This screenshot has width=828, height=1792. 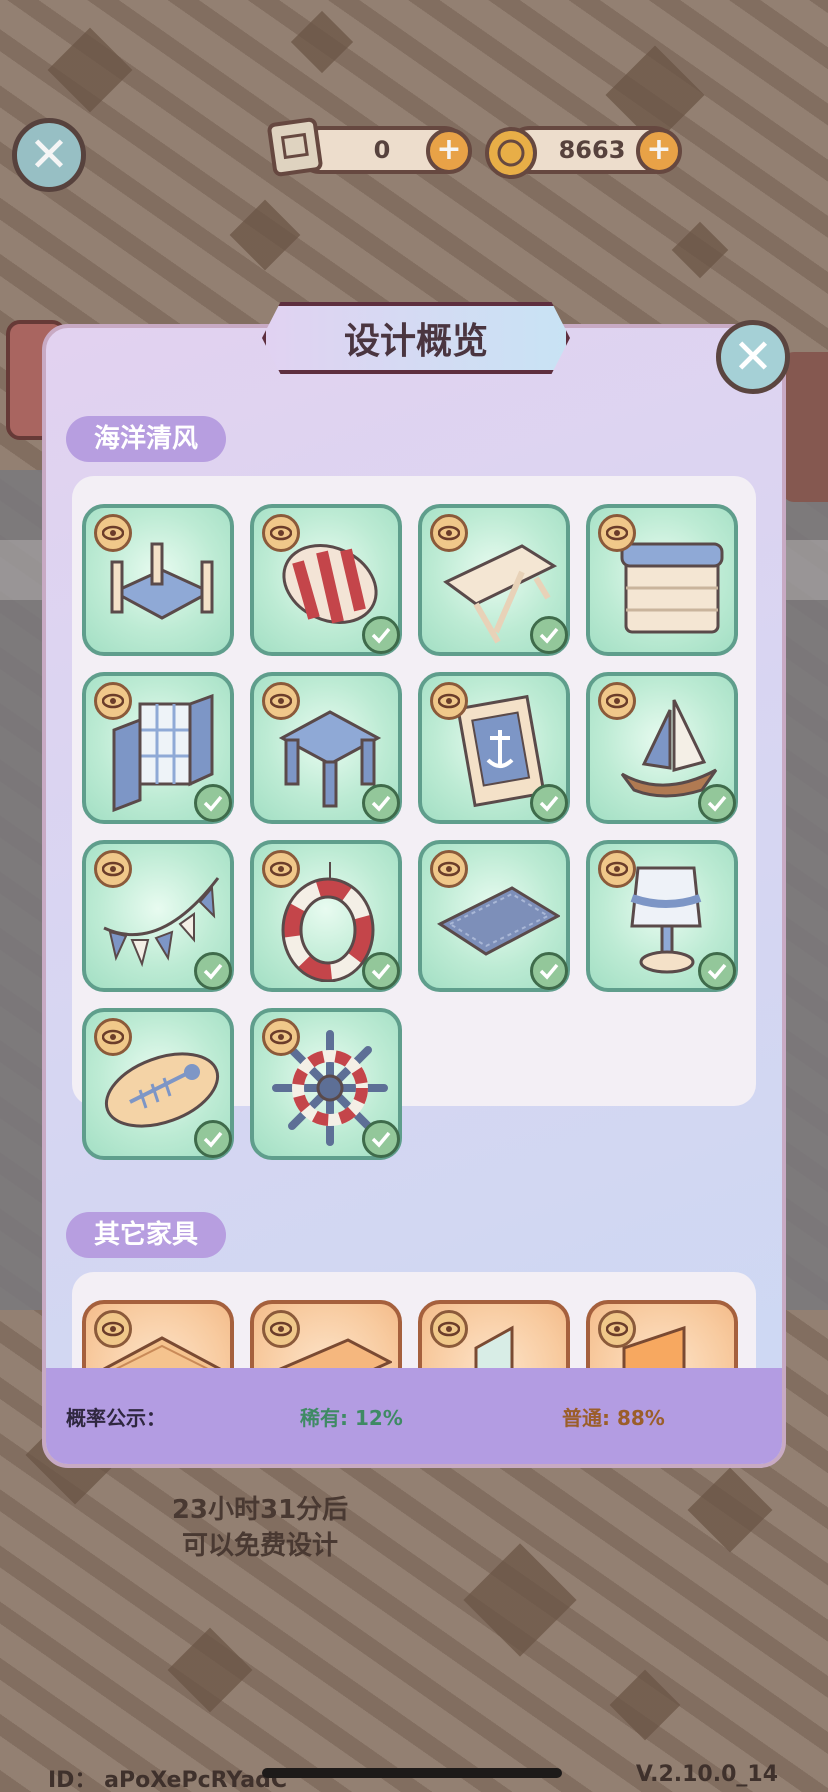 What do you see at coordinates (613, 1417) in the screenshot?
I see `common-probability: 普通: 88%` at bounding box center [613, 1417].